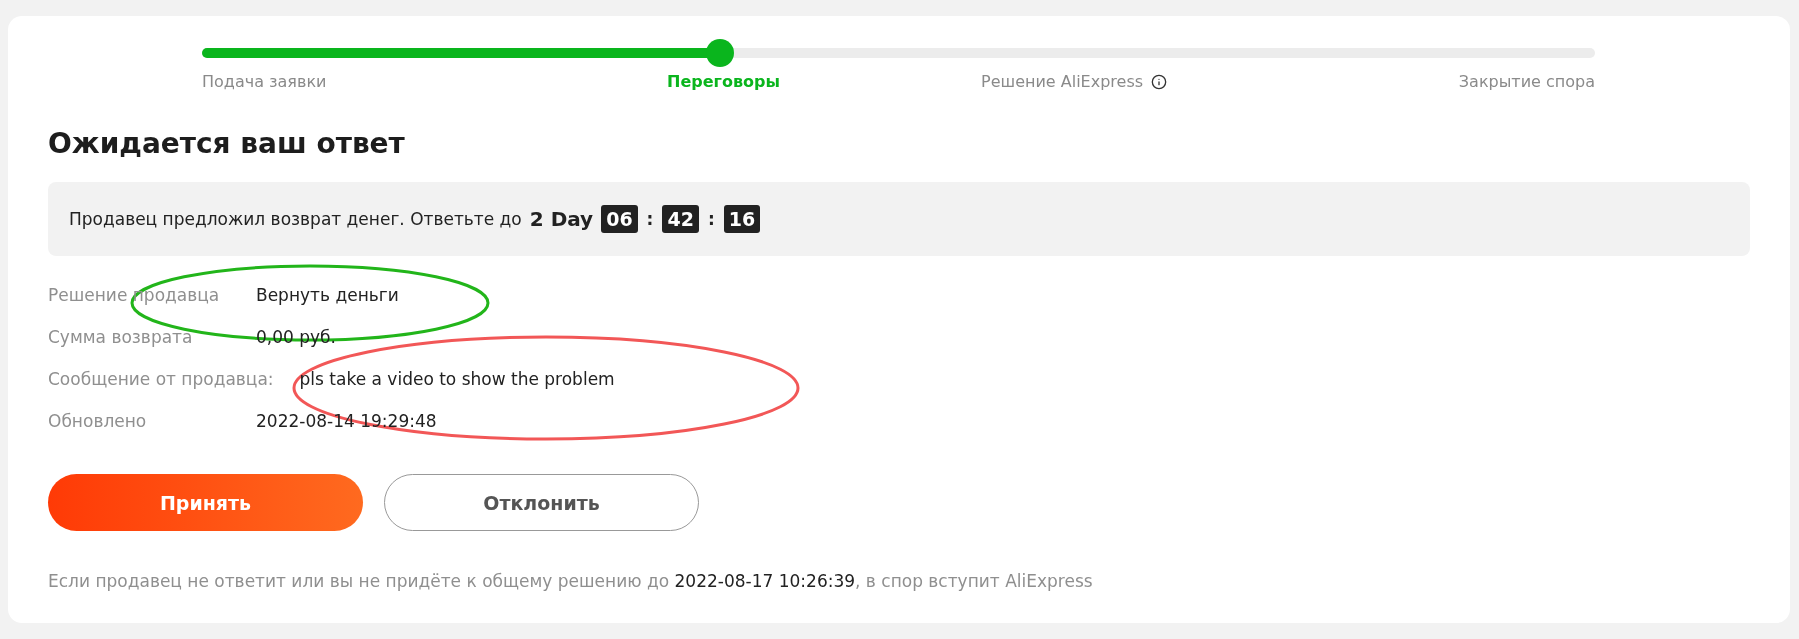 The height and width of the screenshot is (639, 1799). Describe the element at coordinates (1159, 81) in the screenshot. I see `info-icon` at that location.